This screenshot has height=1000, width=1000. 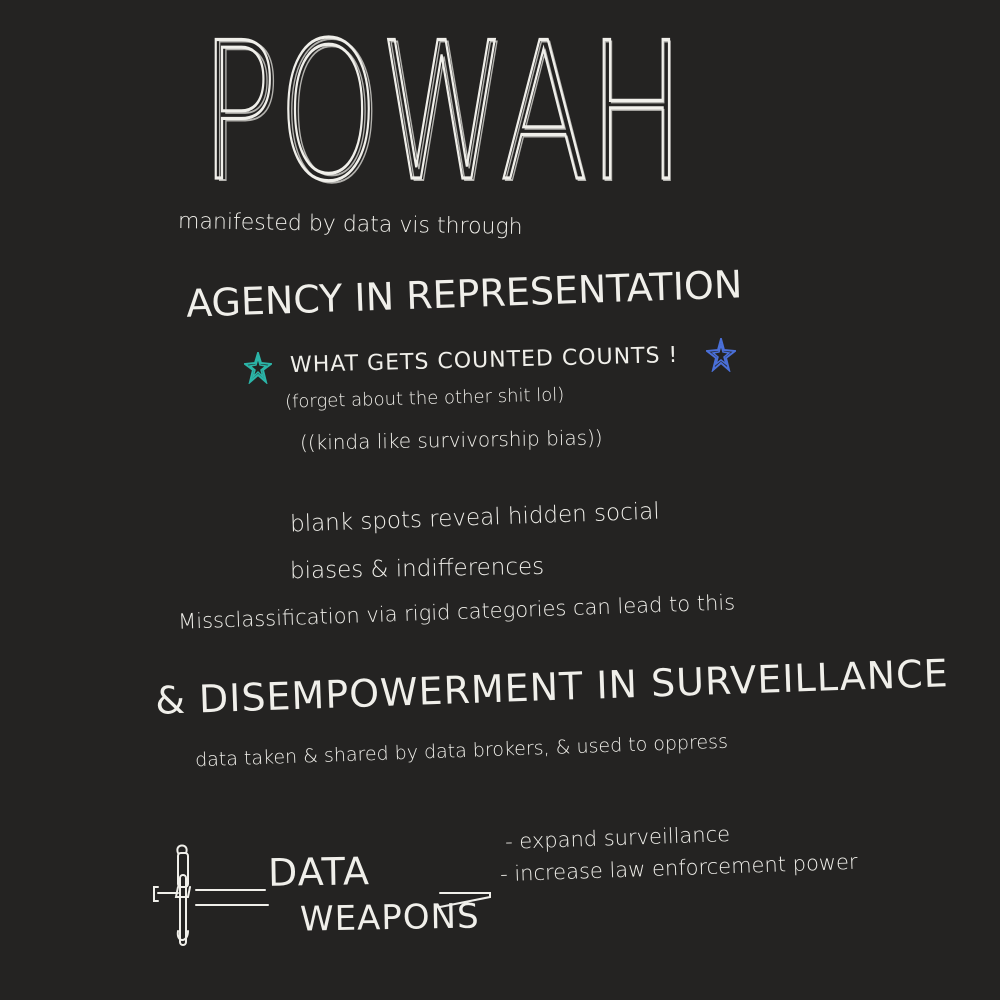 What do you see at coordinates (417, 569) in the screenshot?
I see `point-blank-spots-line2: biases & indifferences` at bounding box center [417, 569].